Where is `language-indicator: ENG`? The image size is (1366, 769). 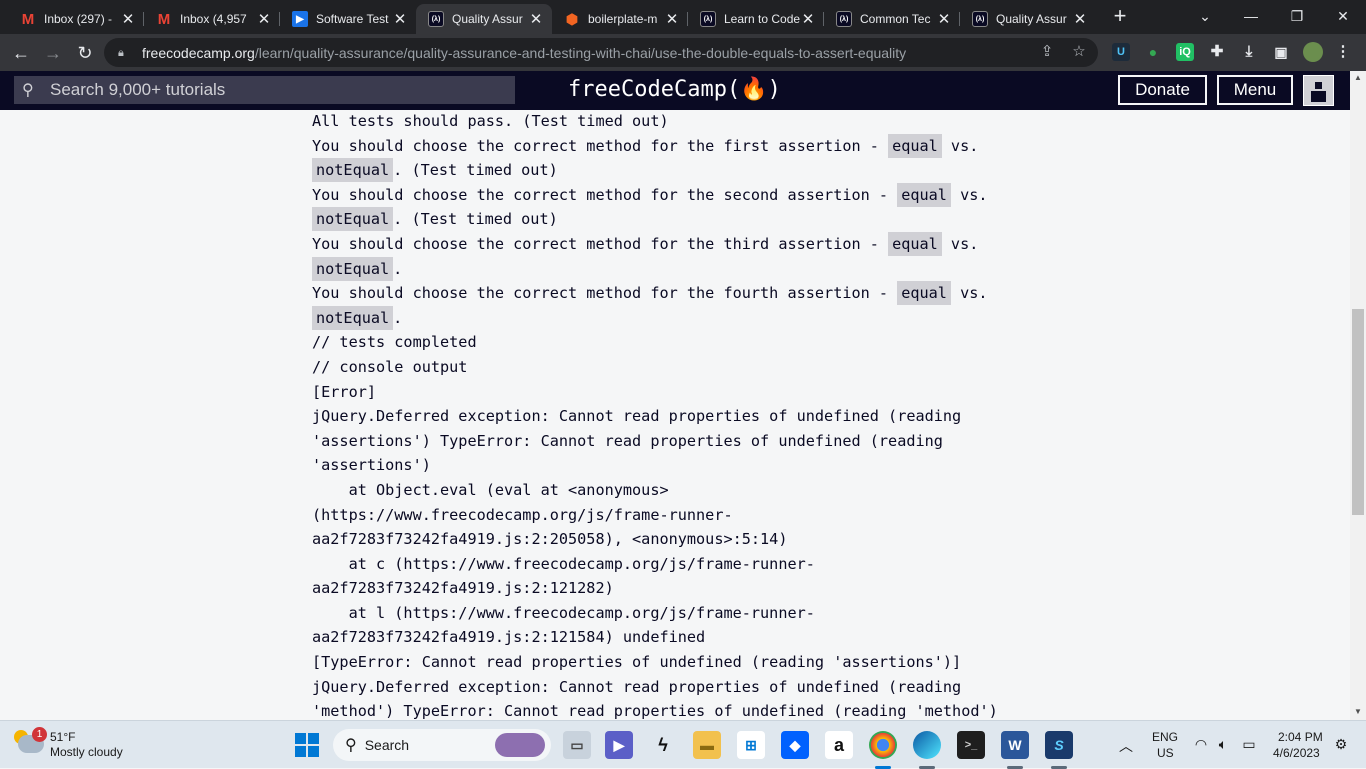
language-indicator: ENG is located at coordinates (1165, 737).